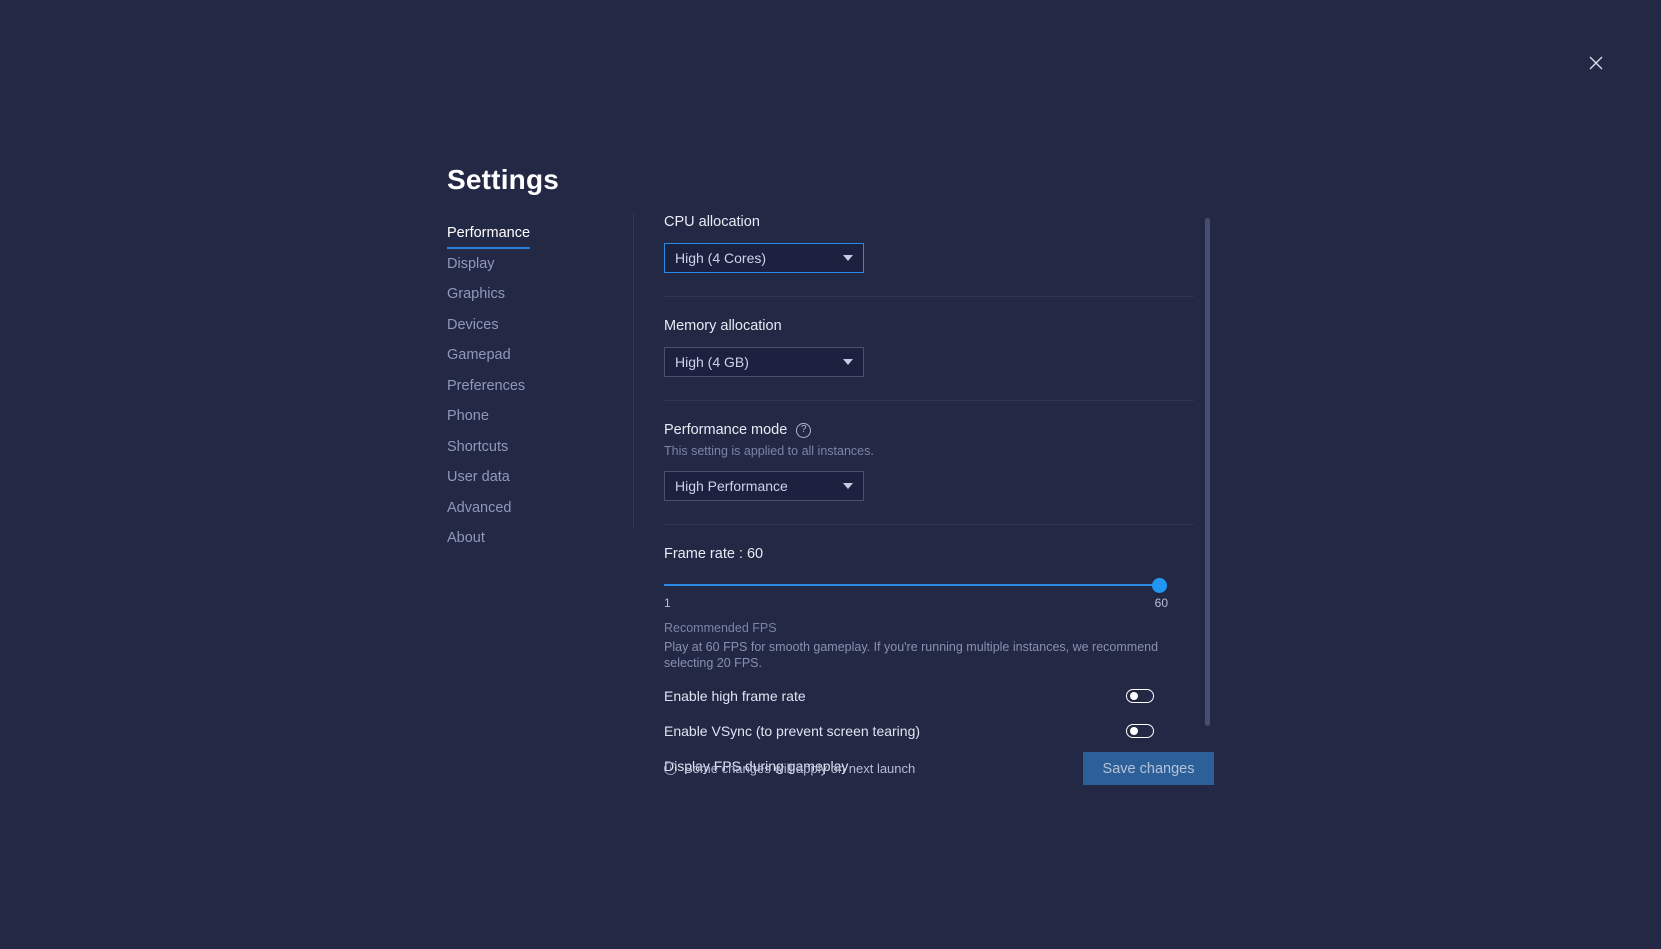 This screenshot has height=949, width=1661. What do you see at coordinates (489, 235) in the screenshot?
I see `sidebar-item-label: Performance` at bounding box center [489, 235].